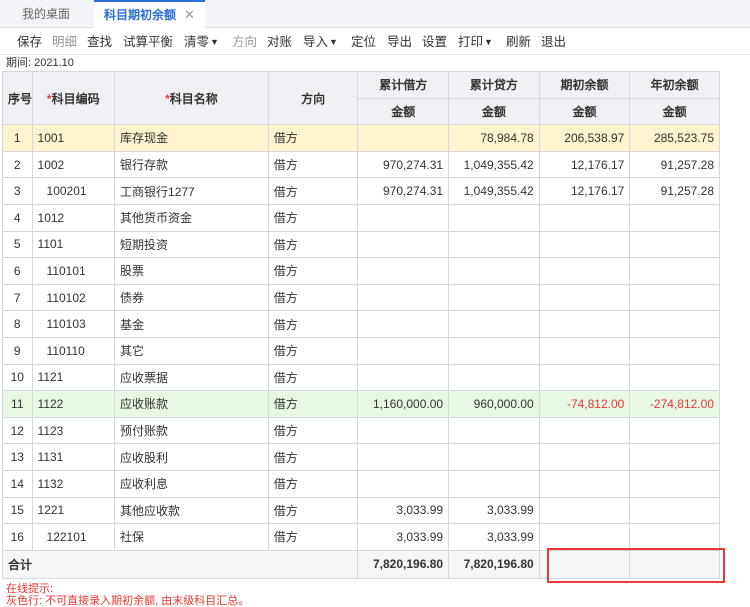 The width and height of the screenshot is (750, 607). Describe the element at coordinates (73, 244) in the screenshot. I see `cell-code: 1101` at that location.